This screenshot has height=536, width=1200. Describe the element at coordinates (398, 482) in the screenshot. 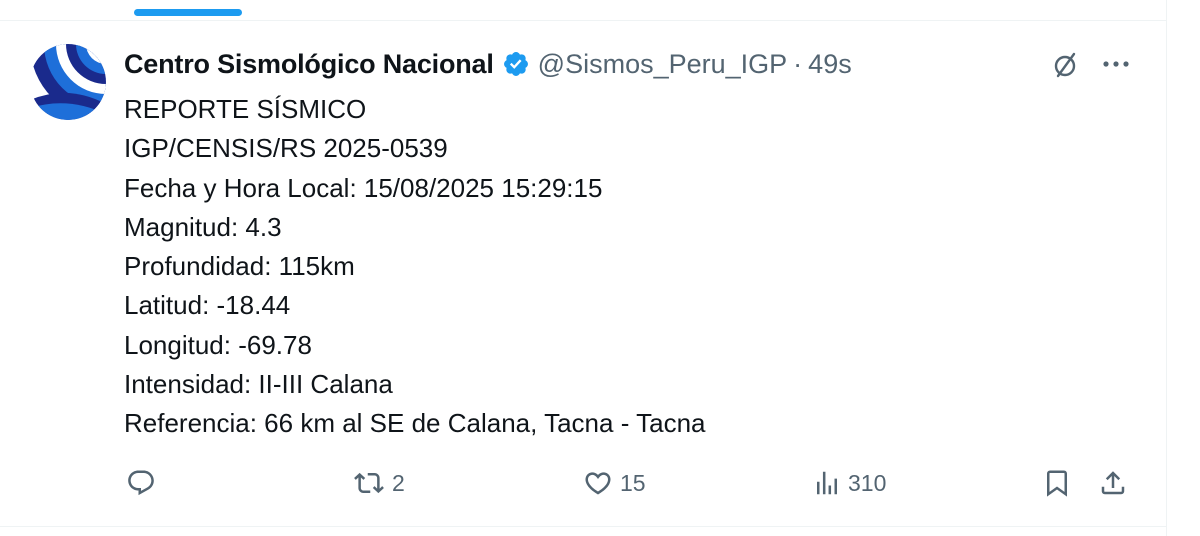

I see `retweet-count: 2` at that location.